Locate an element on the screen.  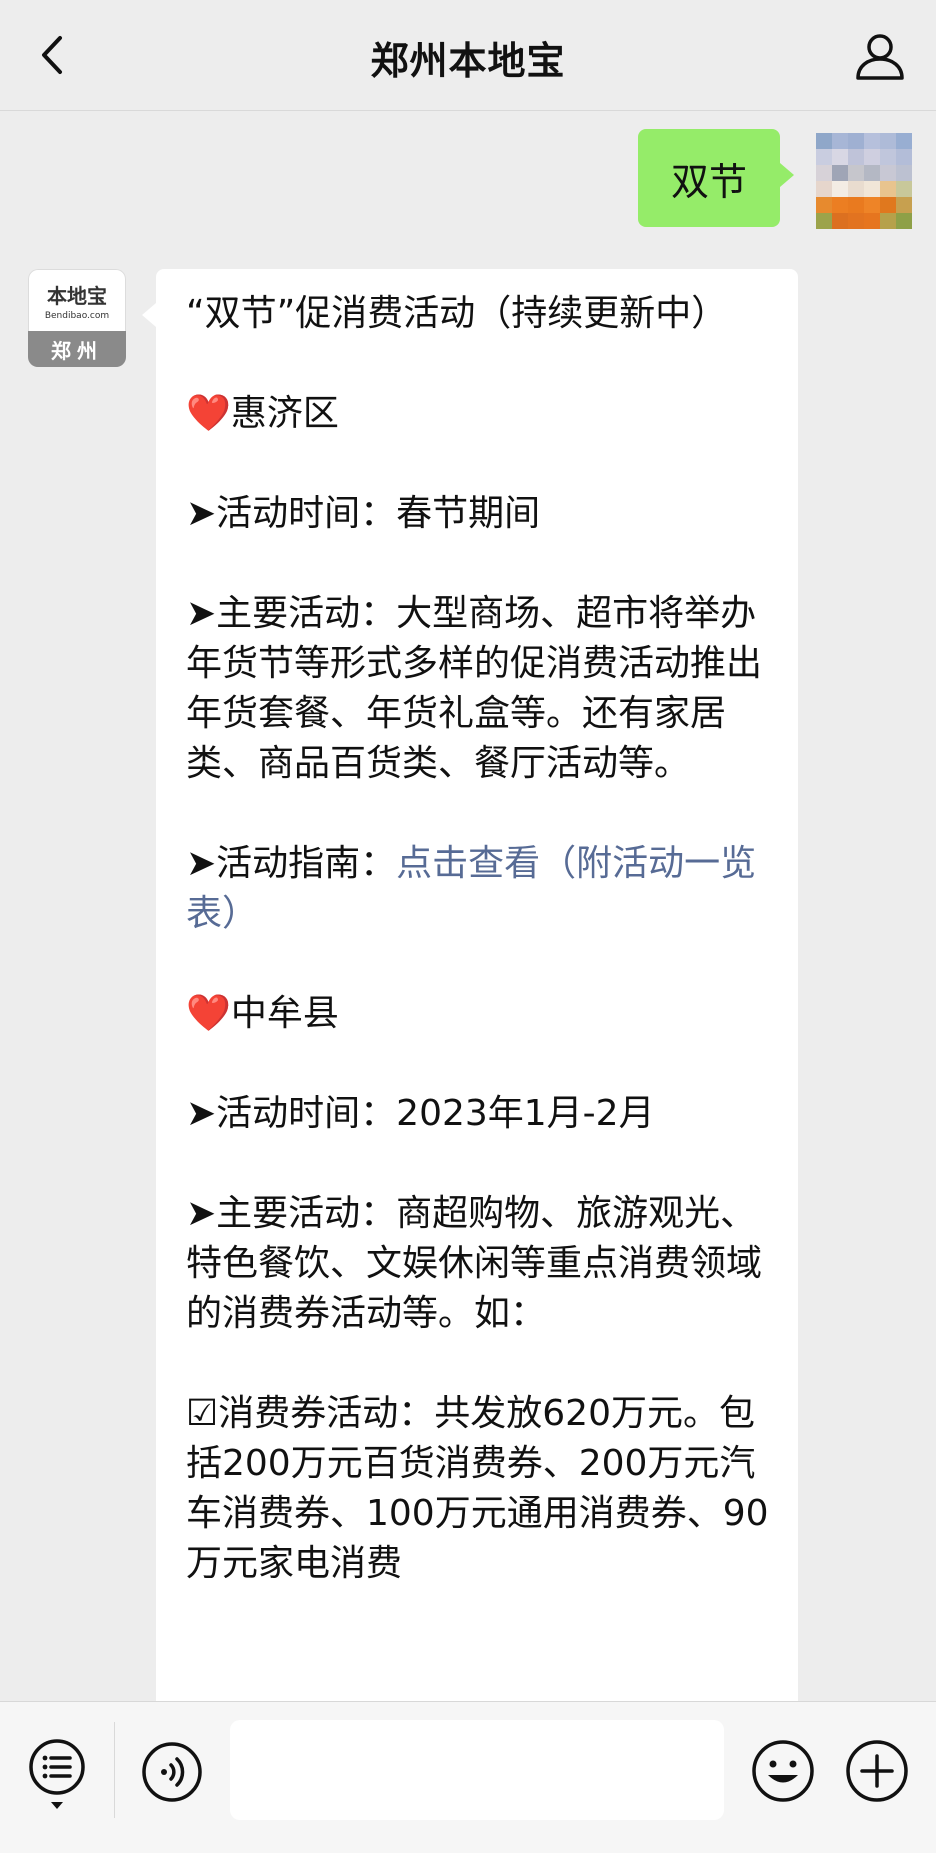
message-input is located at coordinates (477, 1770).